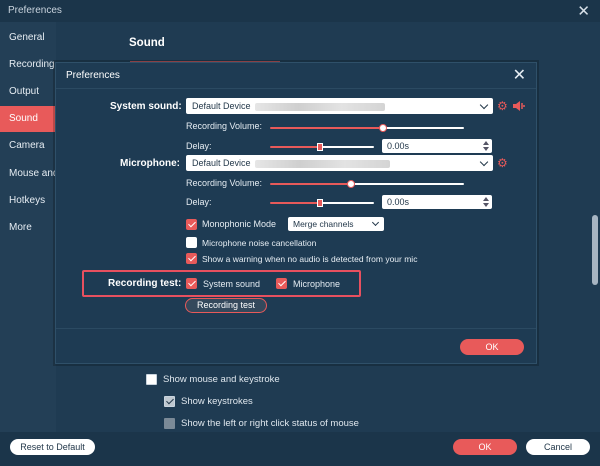  Describe the element at coordinates (437, 202) in the screenshot. I see `mic-delay-input: 0.00s` at that location.